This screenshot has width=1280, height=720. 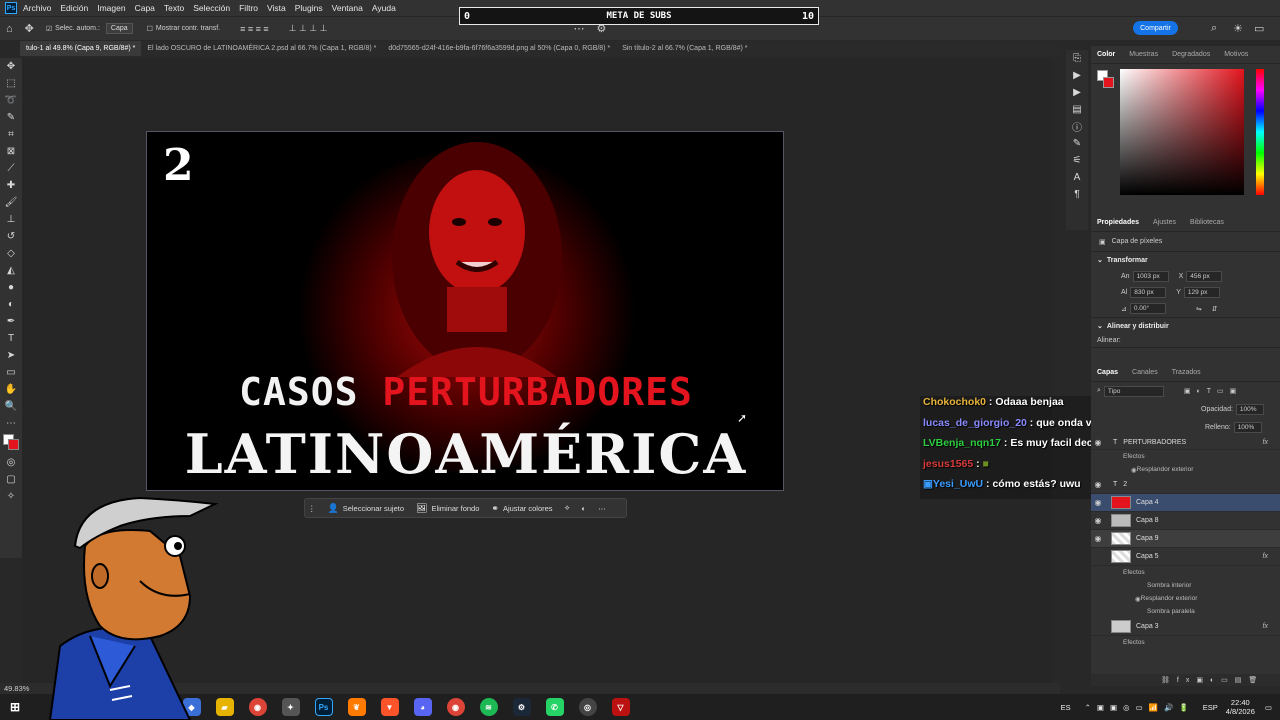 I want to click on windows-start-icon: ⊞, so click(x=15, y=707).